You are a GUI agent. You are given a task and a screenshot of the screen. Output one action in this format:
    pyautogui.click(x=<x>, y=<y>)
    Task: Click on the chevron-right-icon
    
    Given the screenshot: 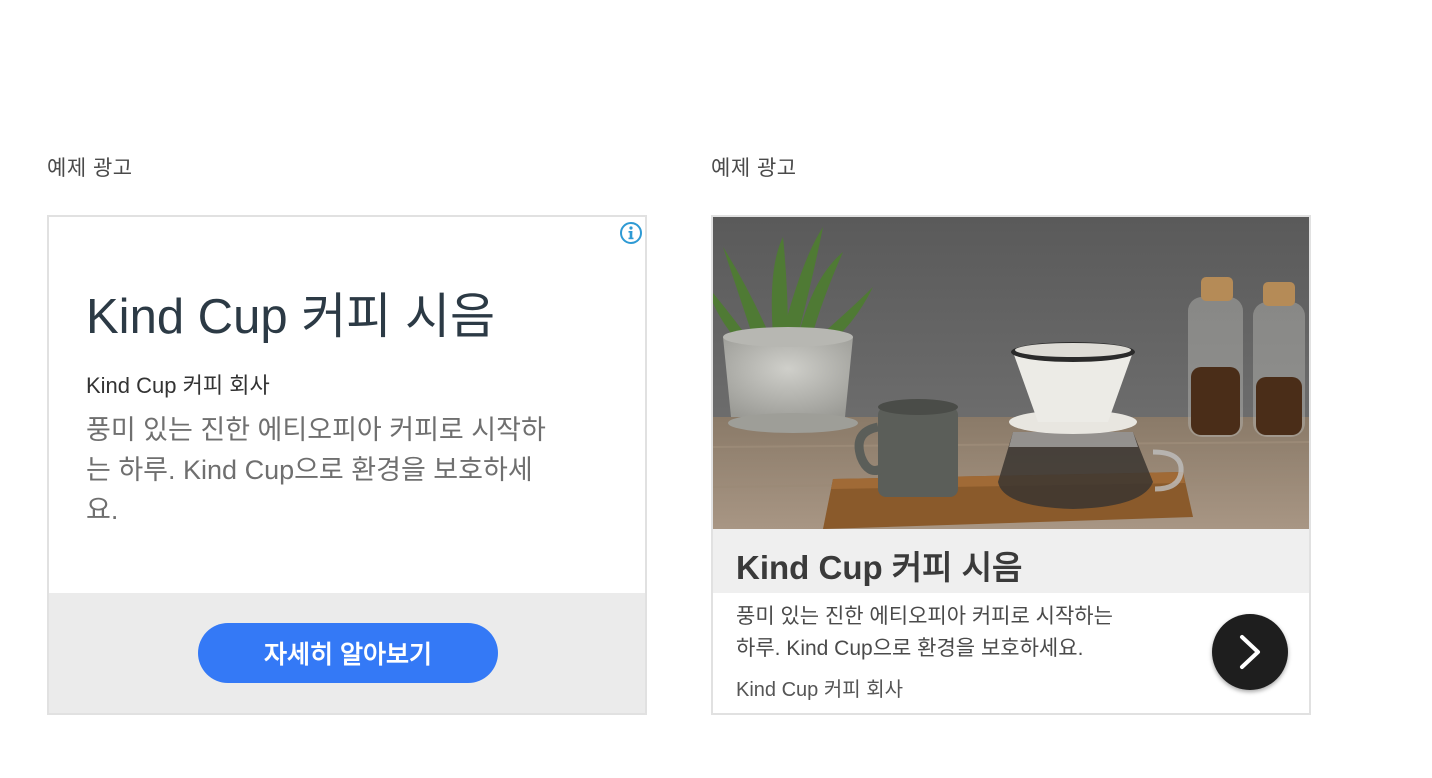 What is the action you would take?
    pyautogui.click(x=1250, y=652)
    